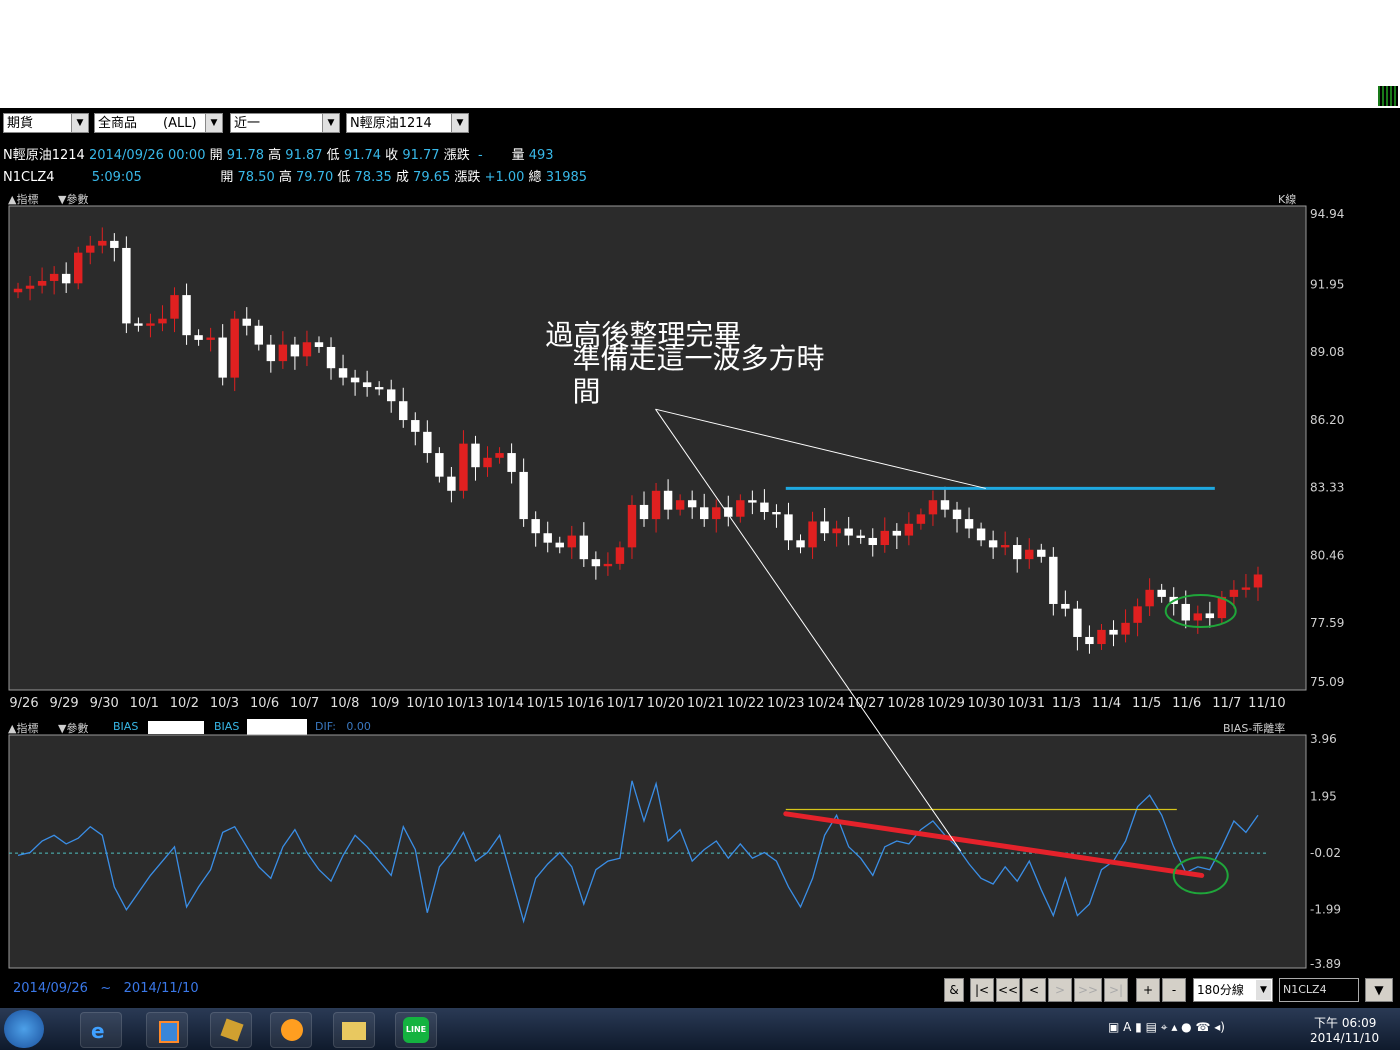  I want to click on bias-tick-label: 1.95, so click(1323, 797).